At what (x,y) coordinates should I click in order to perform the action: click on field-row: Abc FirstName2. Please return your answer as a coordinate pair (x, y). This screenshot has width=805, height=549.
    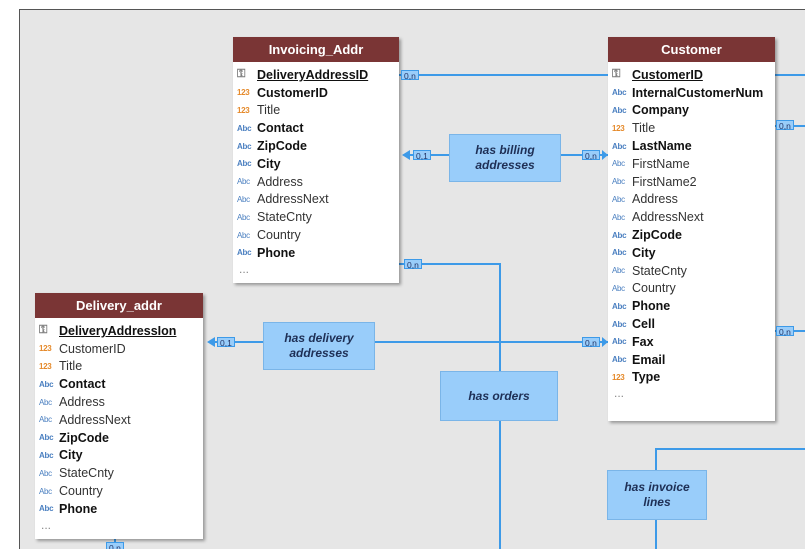
    Looking at the image, I should click on (693, 182).